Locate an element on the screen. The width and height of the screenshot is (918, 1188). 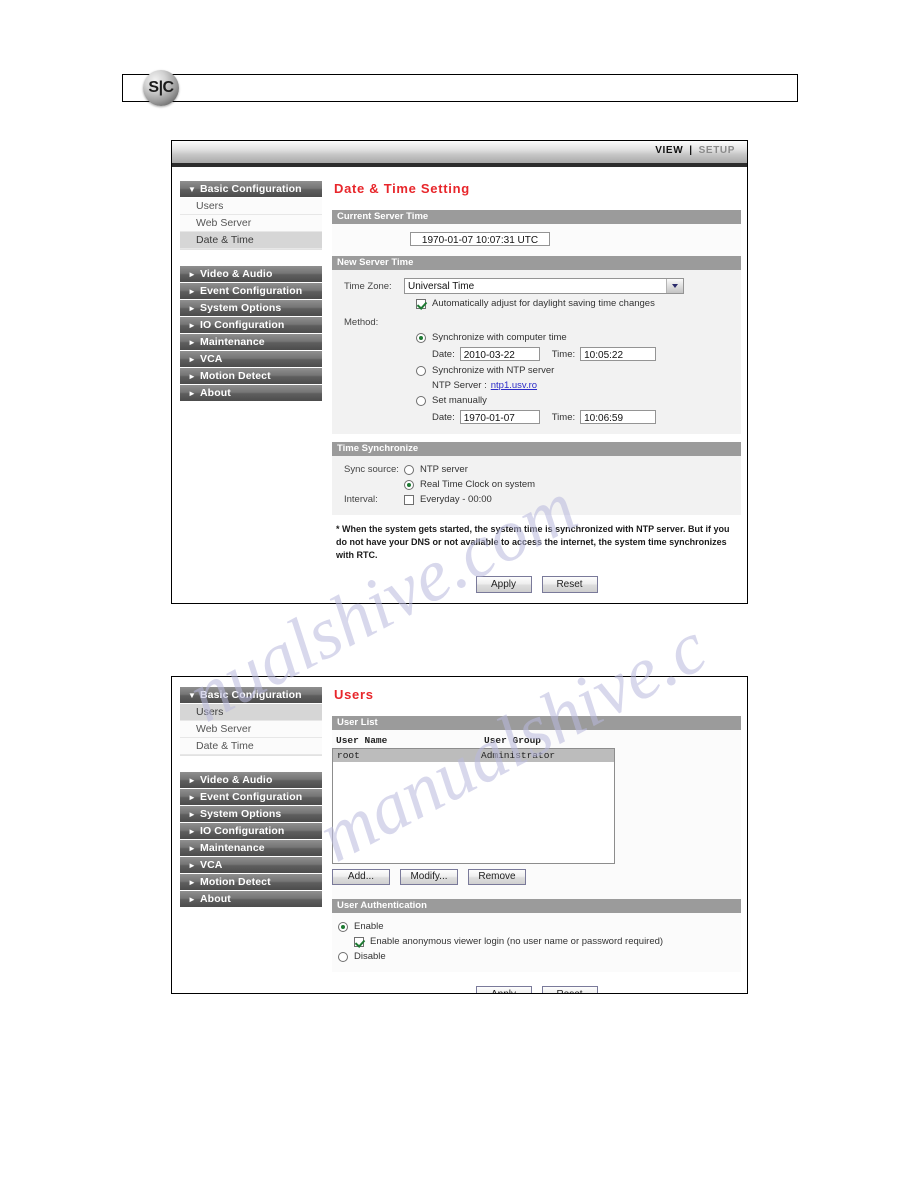
auth-enable-label: Enable is located at coordinates (369, 926).